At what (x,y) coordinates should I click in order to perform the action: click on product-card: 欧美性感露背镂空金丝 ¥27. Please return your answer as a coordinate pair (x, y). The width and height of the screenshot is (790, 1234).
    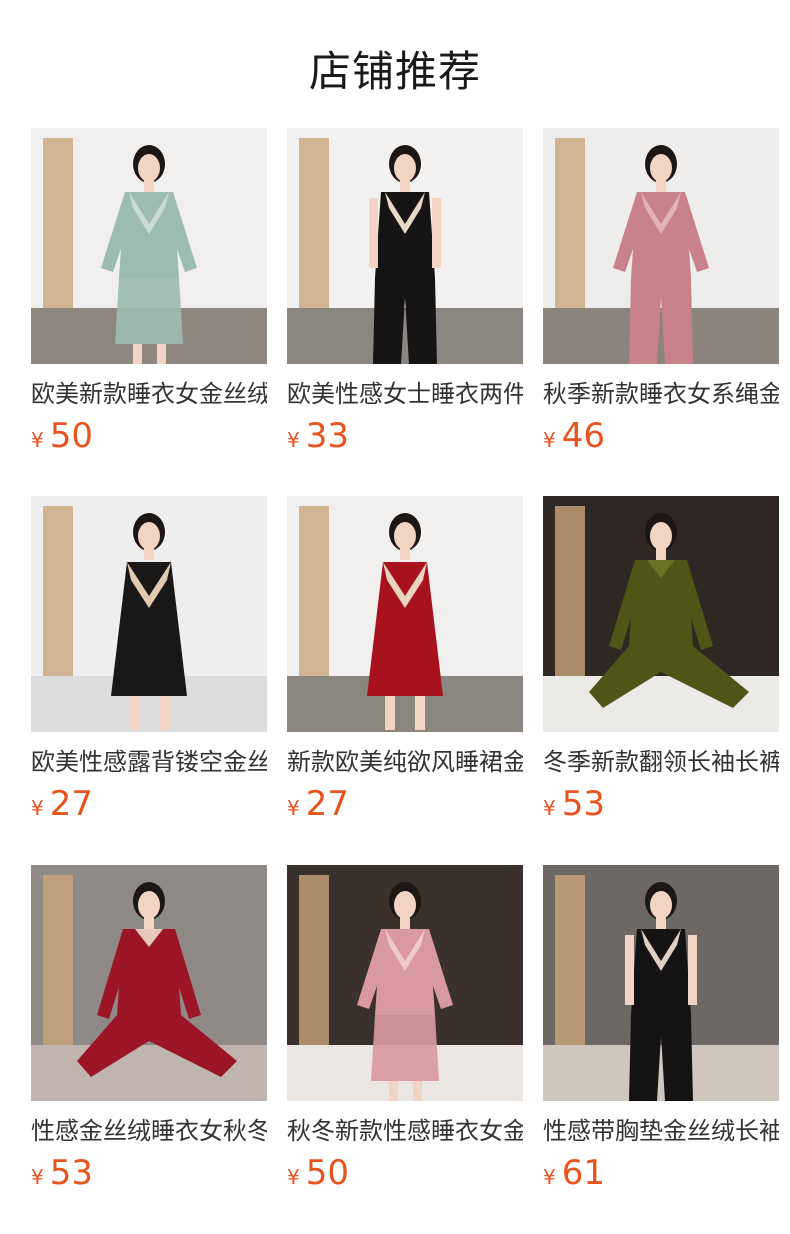
    Looking at the image, I should click on (149, 666).